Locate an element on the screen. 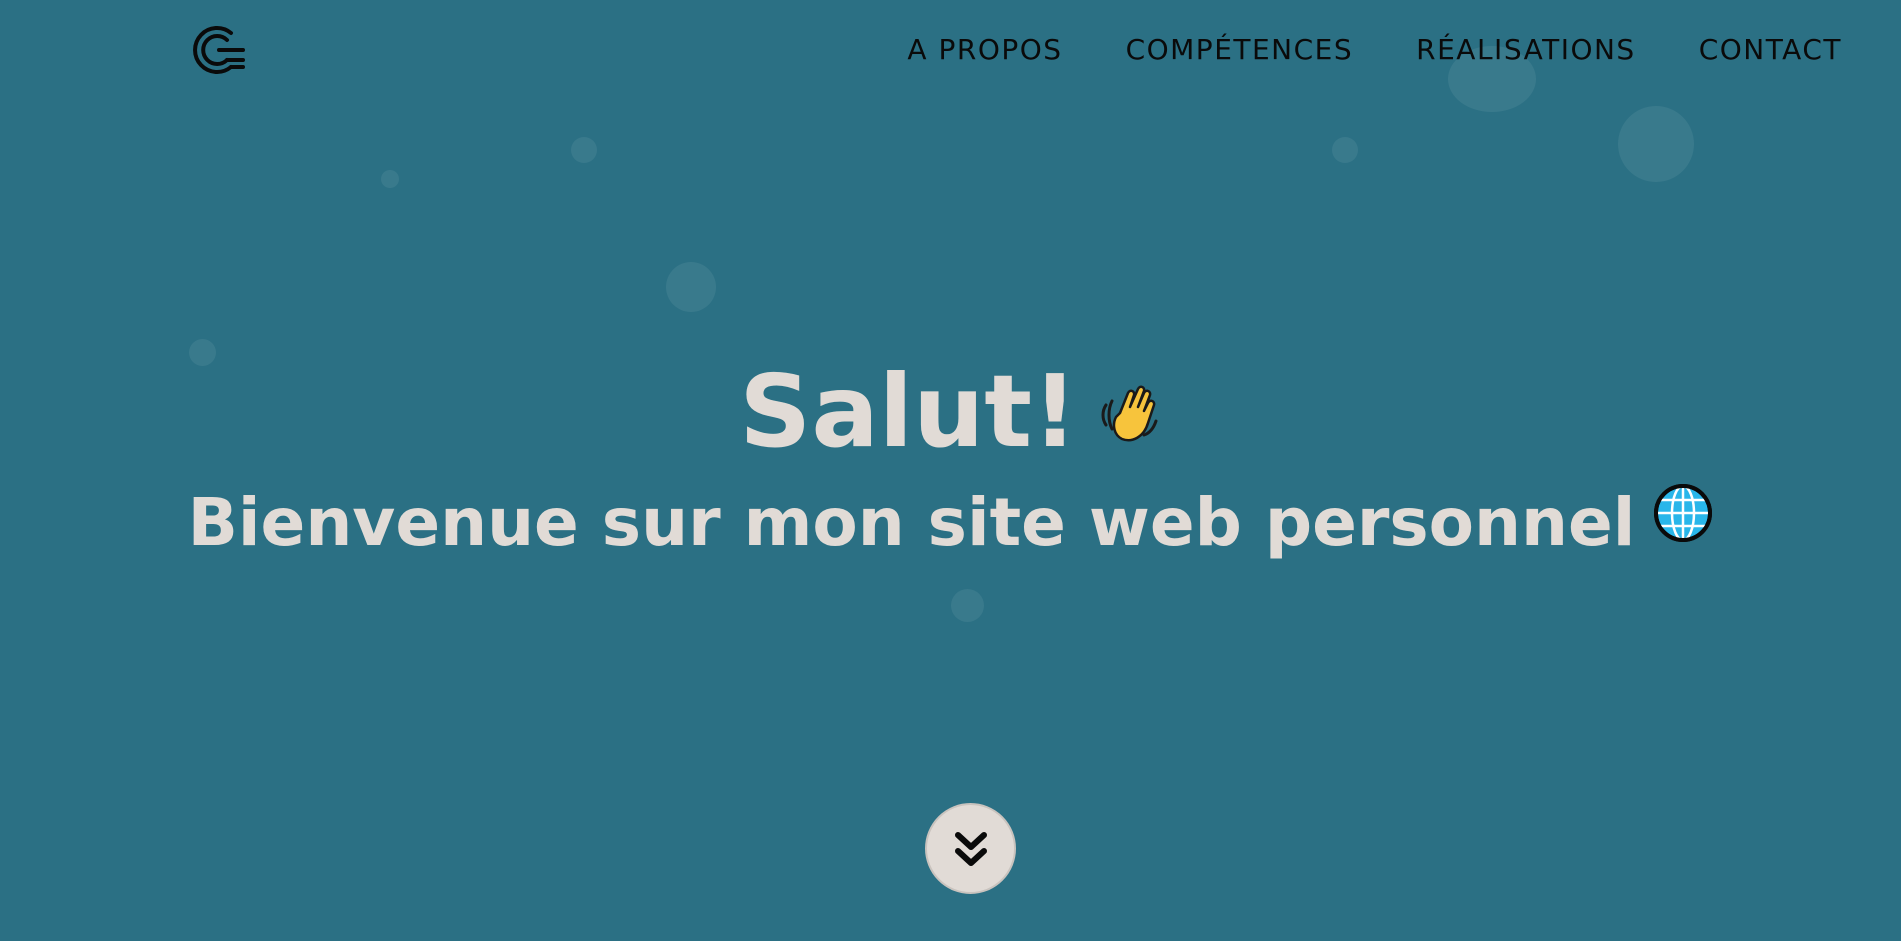 The width and height of the screenshot is (1901, 941). nav-link-competences: COMPÉTENCES is located at coordinates (1240, 50).